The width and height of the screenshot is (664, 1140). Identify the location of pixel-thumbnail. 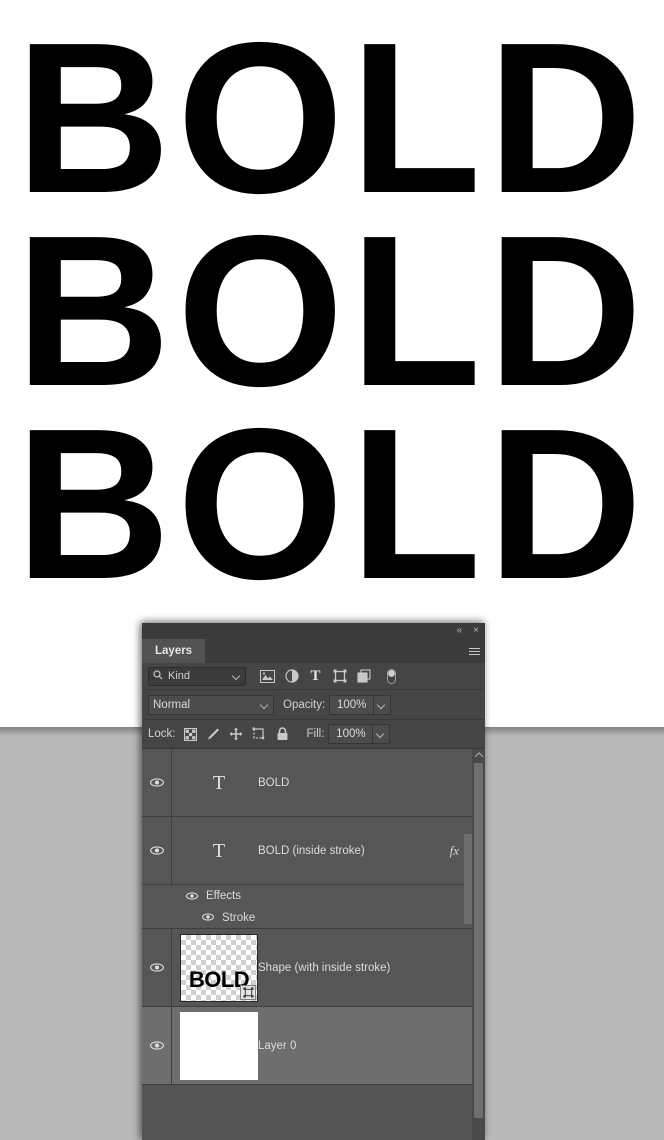
(219, 1045).